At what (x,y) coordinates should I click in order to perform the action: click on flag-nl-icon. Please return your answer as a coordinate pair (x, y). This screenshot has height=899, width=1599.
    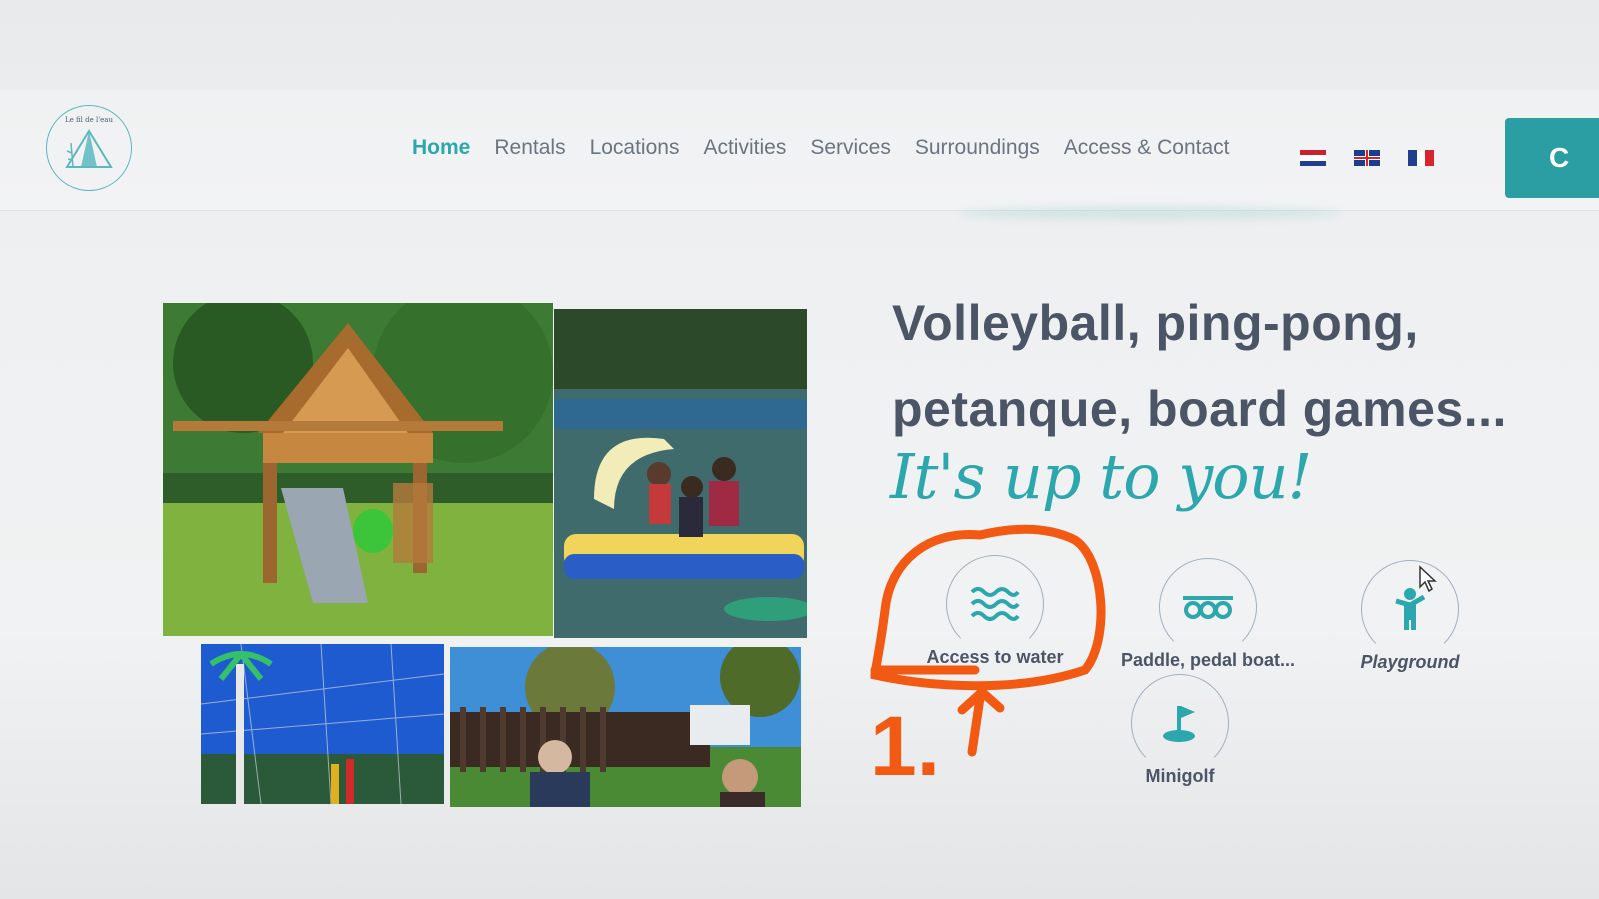
    Looking at the image, I should click on (1313, 158).